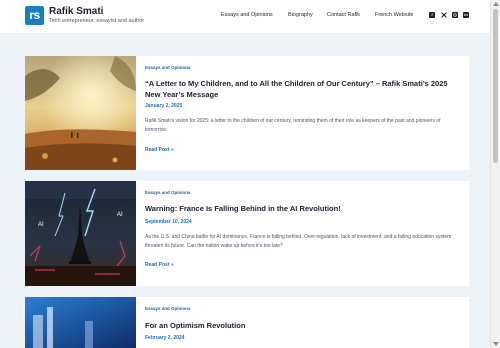 The height and width of the screenshot is (348, 500). Describe the element at coordinates (76, 11) in the screenshot. I see `site-title: Rafik Smati` at that location.